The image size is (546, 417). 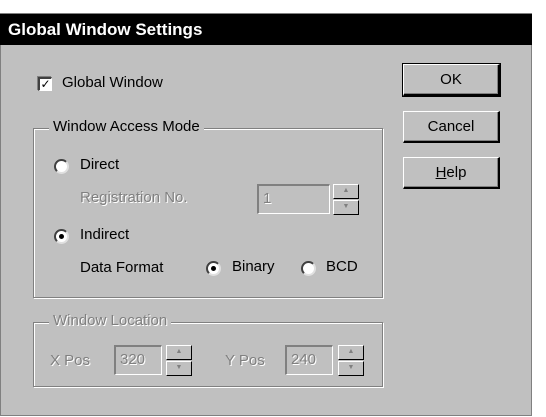 What do you see at coordinates (266, 29) in the screenshot?
I see `dialog-title: Global Window Settings` at bounding box center [266, 29].